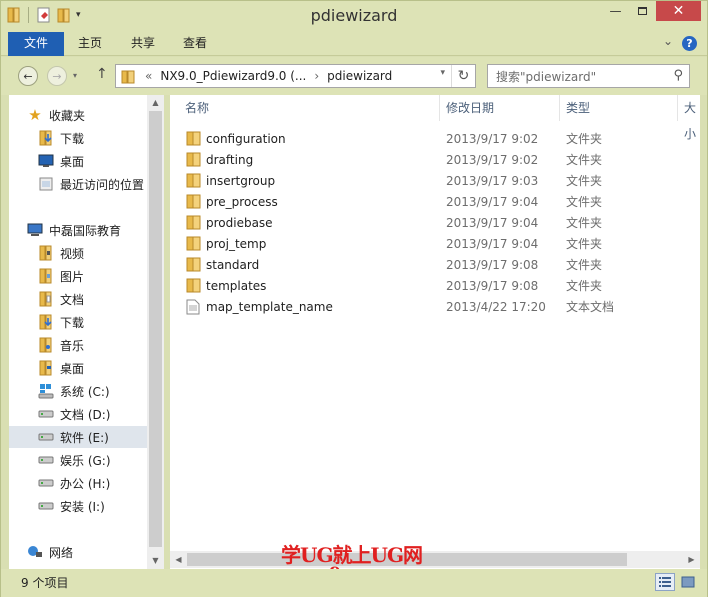  I want to click on music-folder-icon, so click(46, 345).